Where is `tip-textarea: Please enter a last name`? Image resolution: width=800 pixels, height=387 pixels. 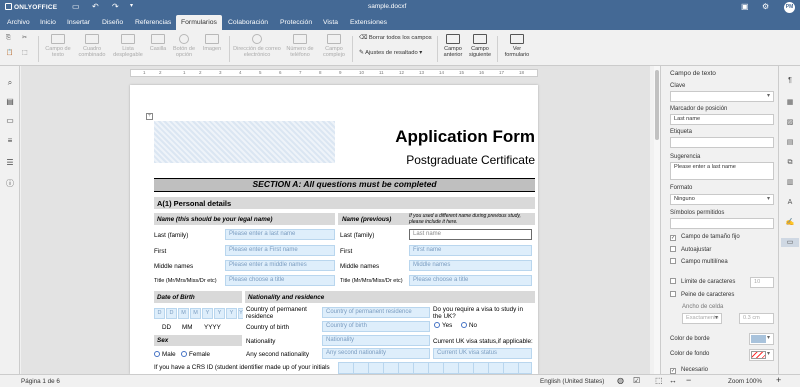
tip-textarea: Please enter a last name is located at coordinates (722, 171).